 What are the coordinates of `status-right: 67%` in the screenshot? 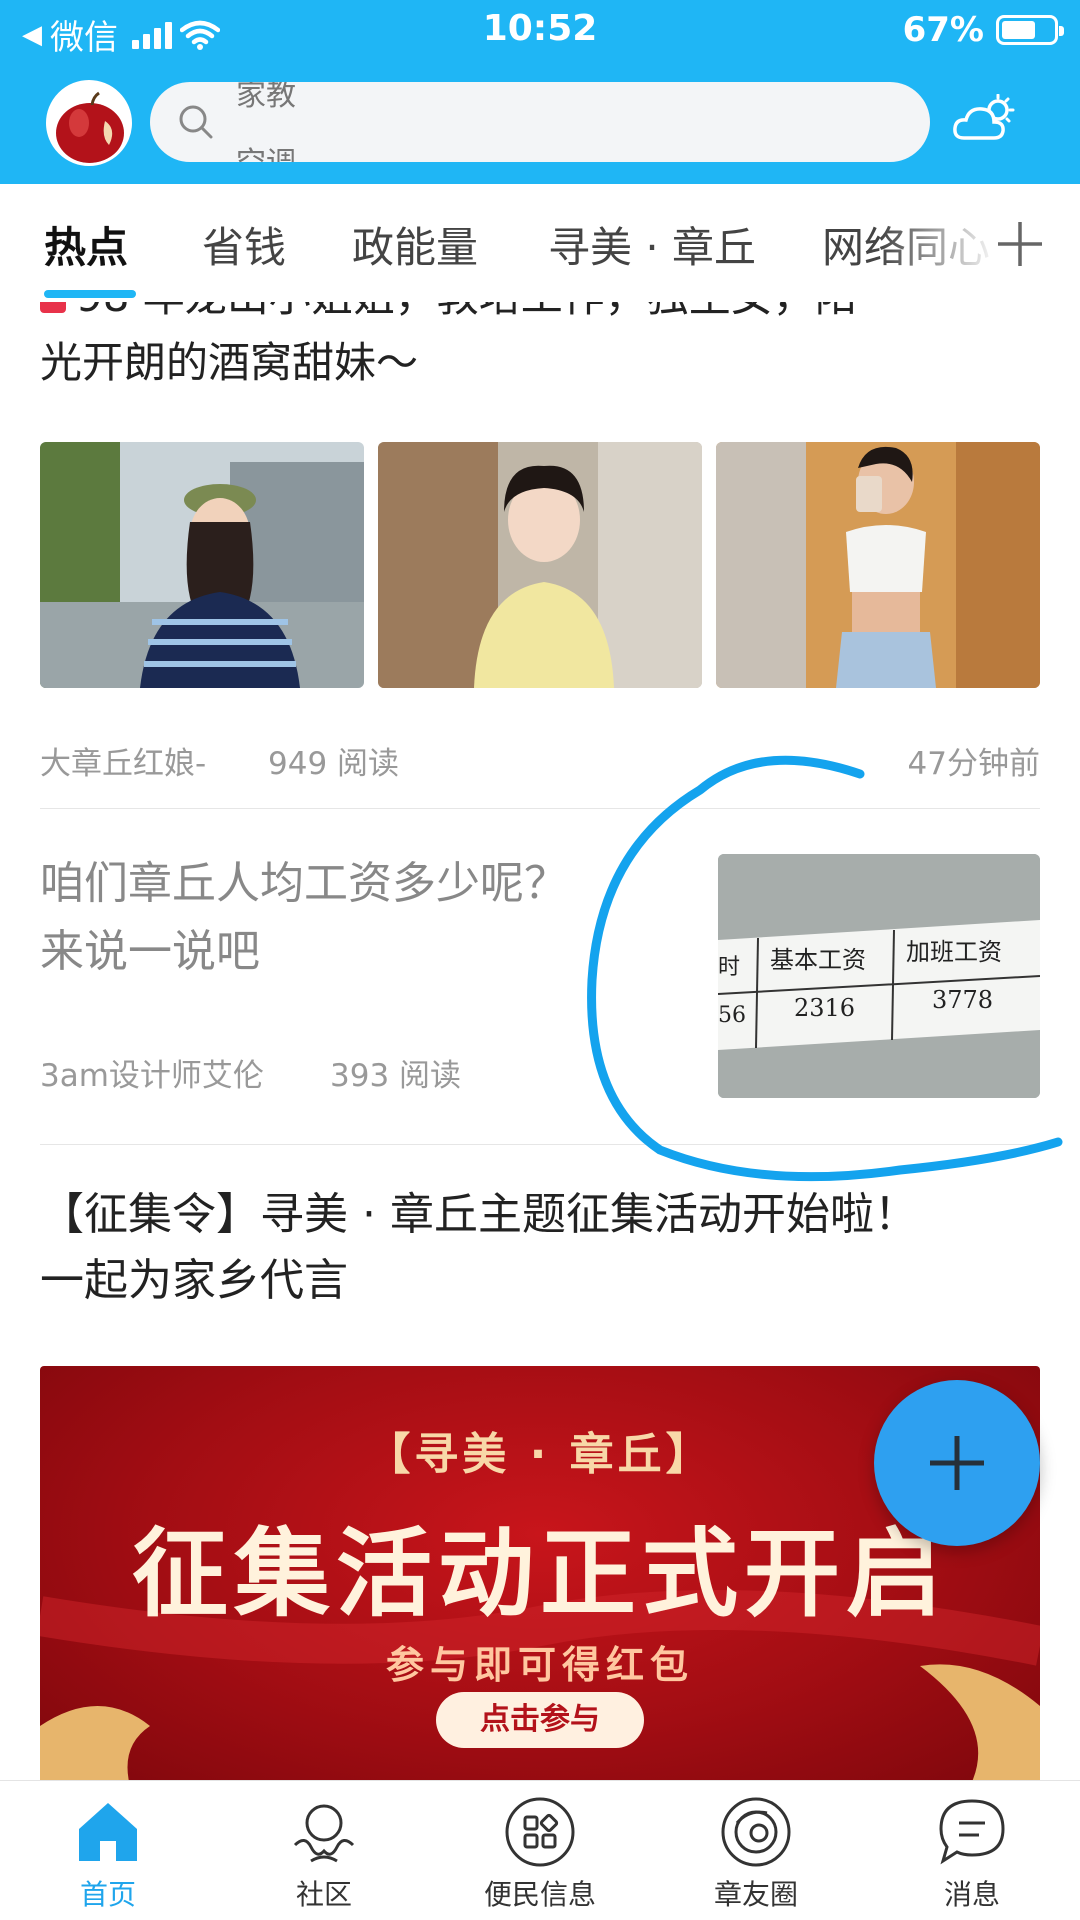 It's located at (983, 30).